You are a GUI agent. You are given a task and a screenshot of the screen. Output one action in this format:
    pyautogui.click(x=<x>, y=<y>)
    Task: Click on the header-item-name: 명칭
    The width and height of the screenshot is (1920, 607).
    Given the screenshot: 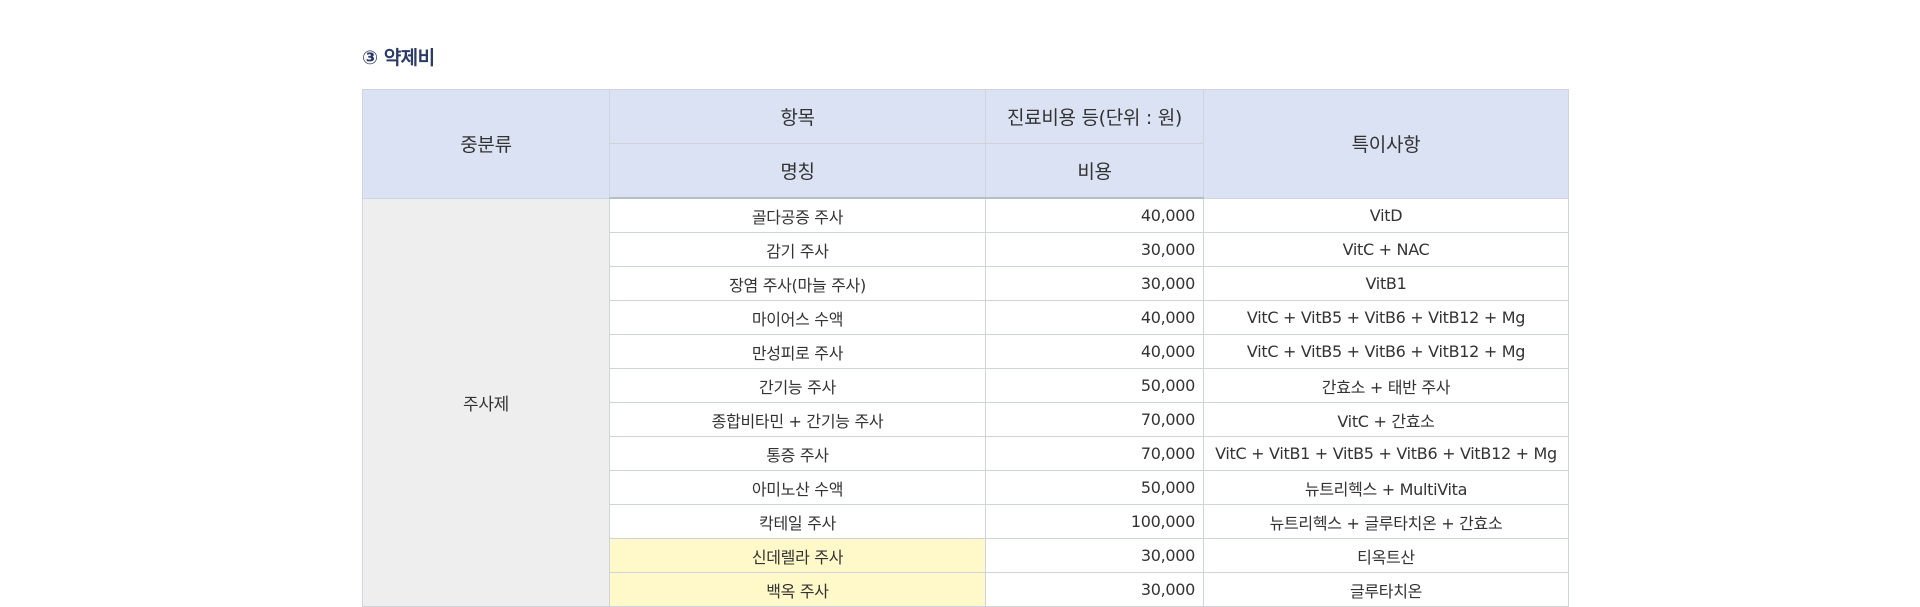 What is the action you would take?
    pyautogui.click(x=797, y=171)
    